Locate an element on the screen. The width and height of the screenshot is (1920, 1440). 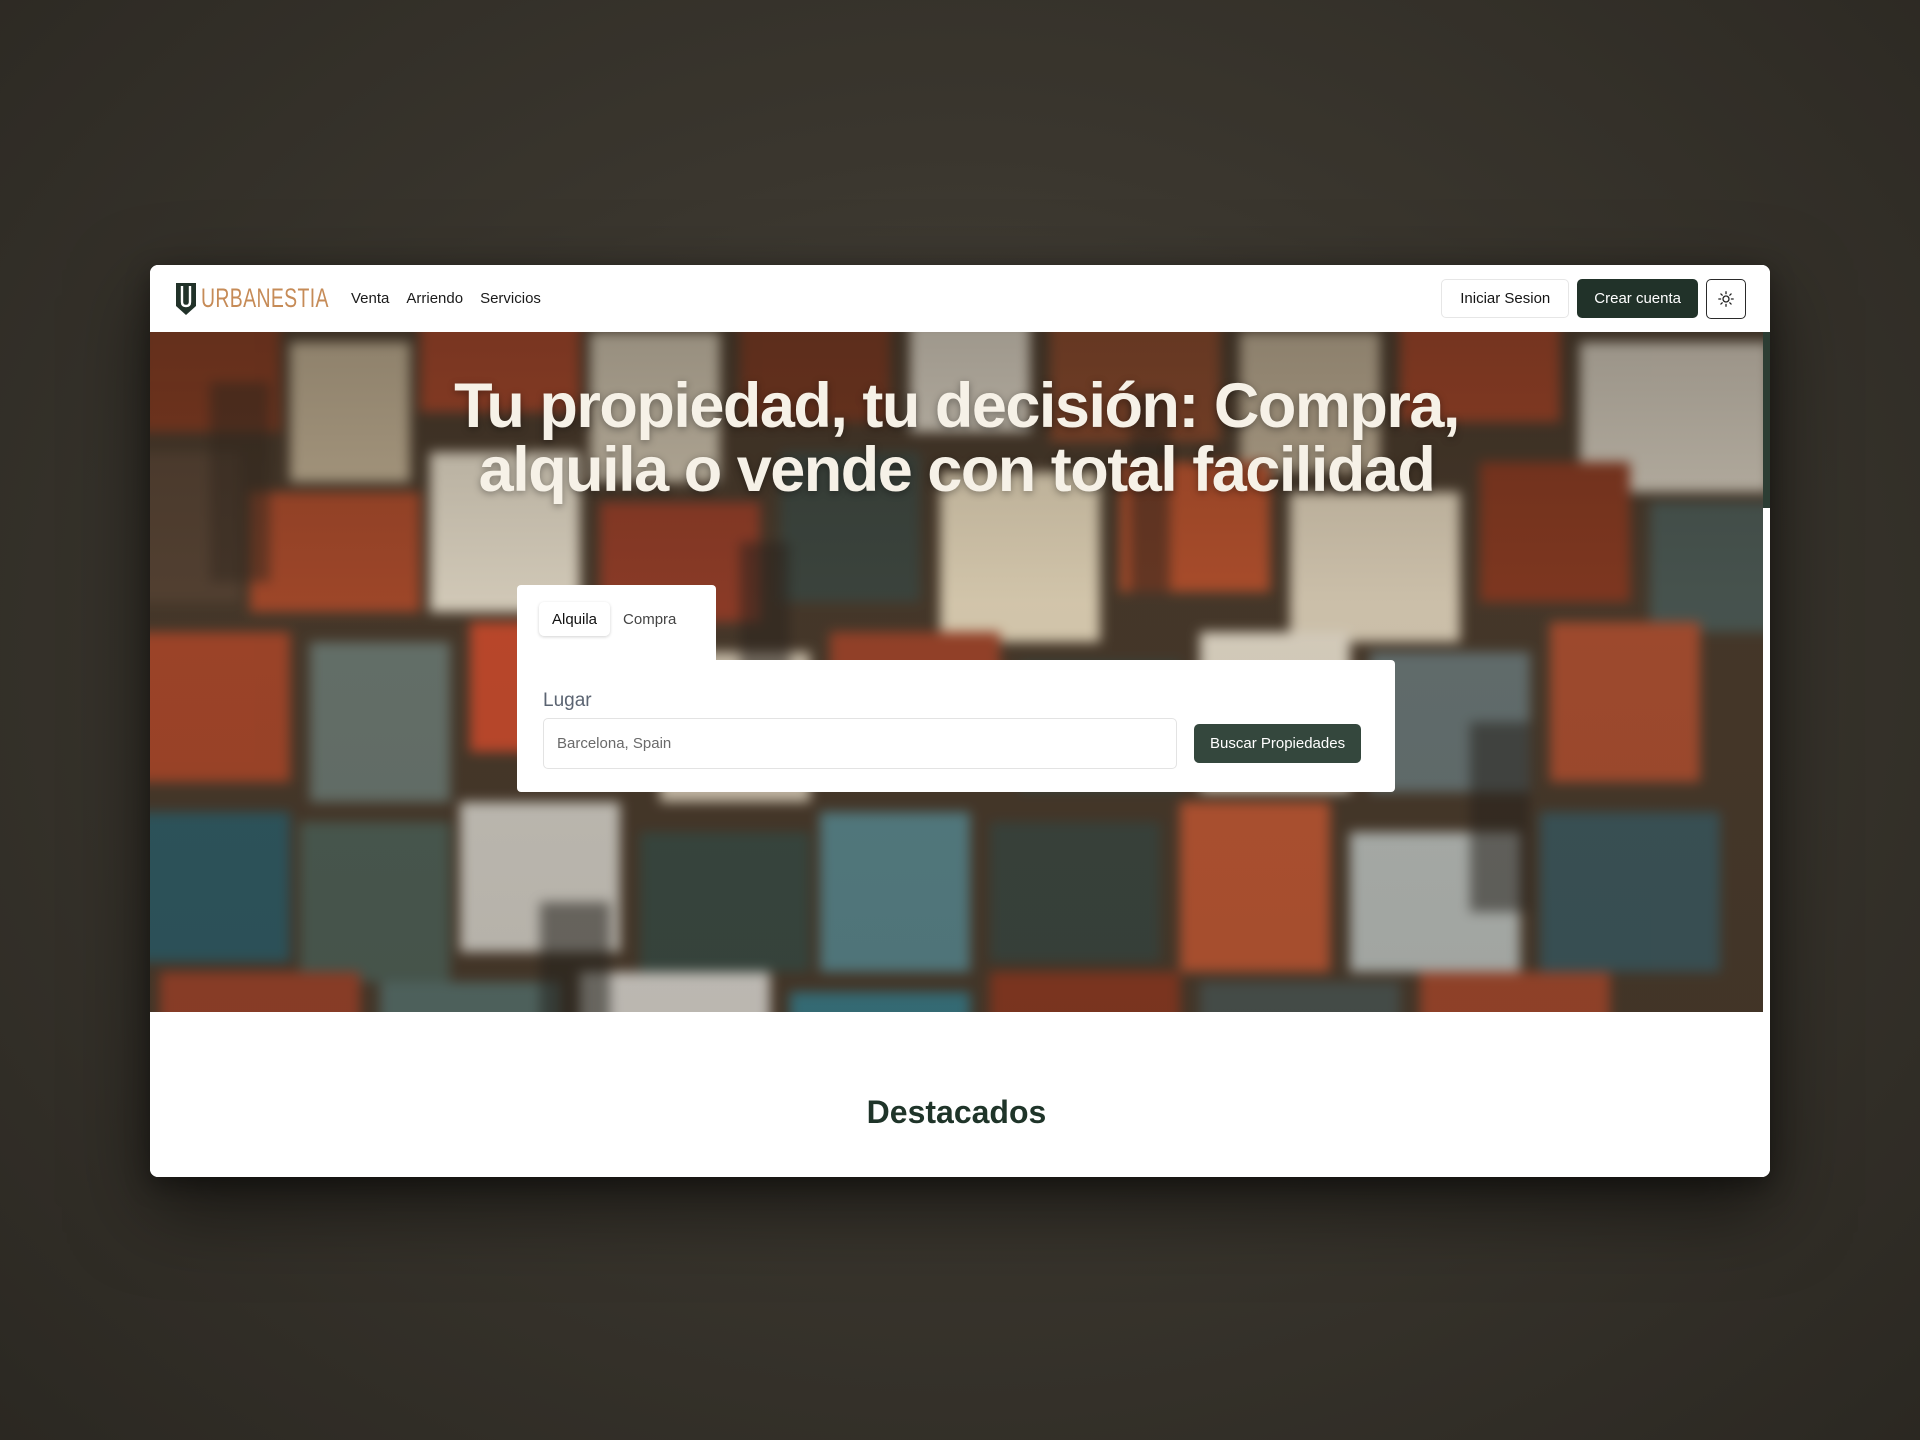
search-row: Buscar Propiedades is located at coordinates (956, 743).